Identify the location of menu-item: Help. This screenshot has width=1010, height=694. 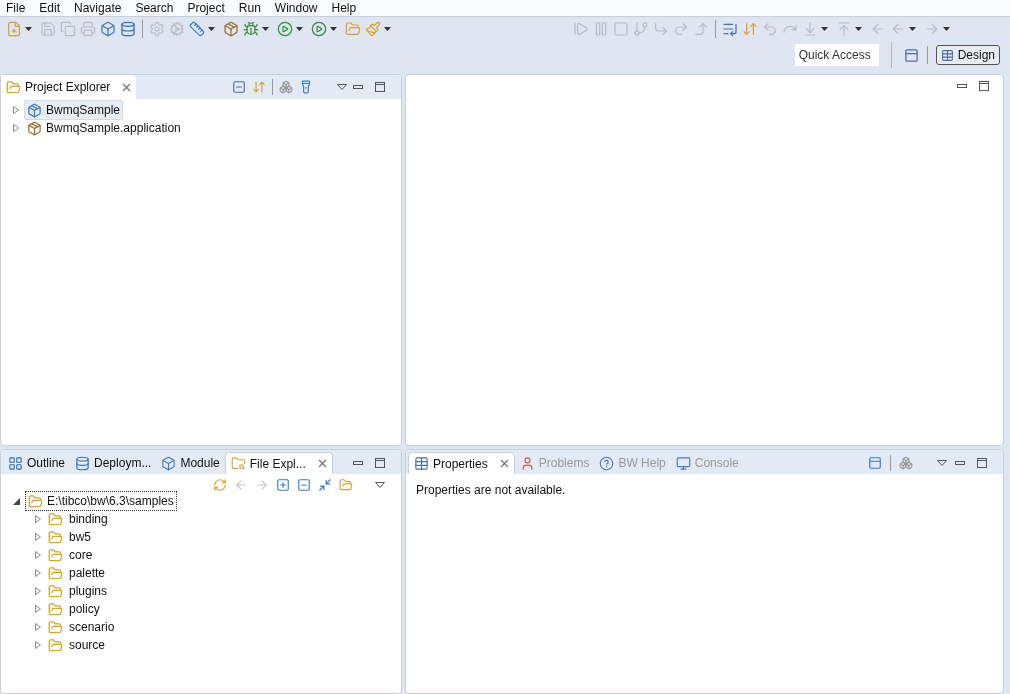
(344, 8).